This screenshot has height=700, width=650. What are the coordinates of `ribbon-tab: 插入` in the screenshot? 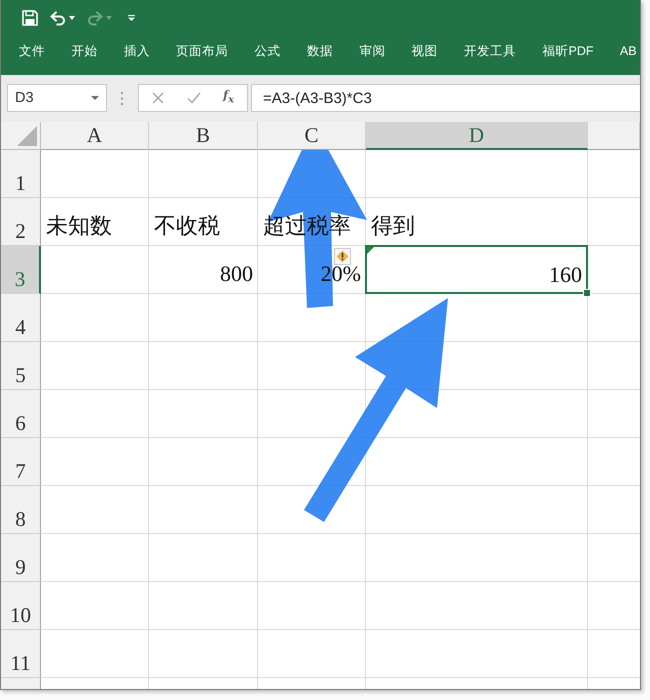 It's located at (137, 51).